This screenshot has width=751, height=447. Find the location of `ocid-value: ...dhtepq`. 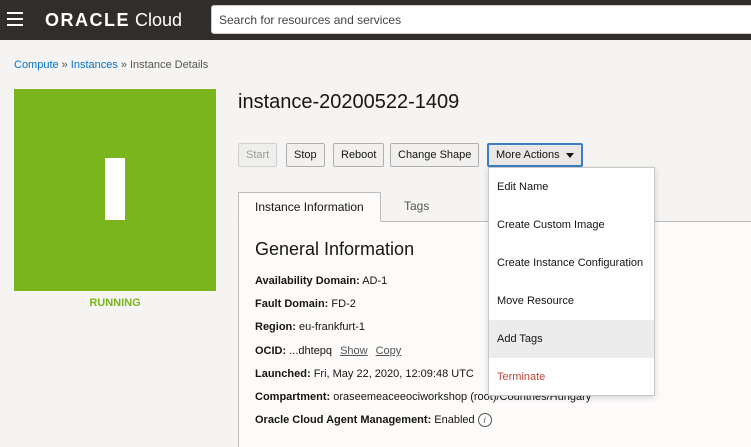

ocid-value: ...dhtepq is located at coordinates (311, 351).